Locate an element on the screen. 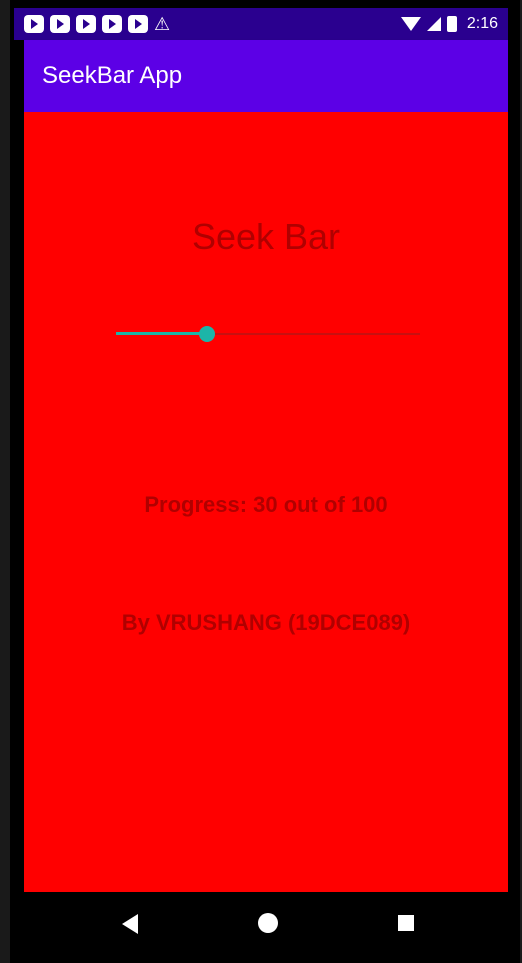 The height and width of the screenshot is (963, 522). author-label: By VRUSHANG (19DCE089) is located at coordinates (266, 622).